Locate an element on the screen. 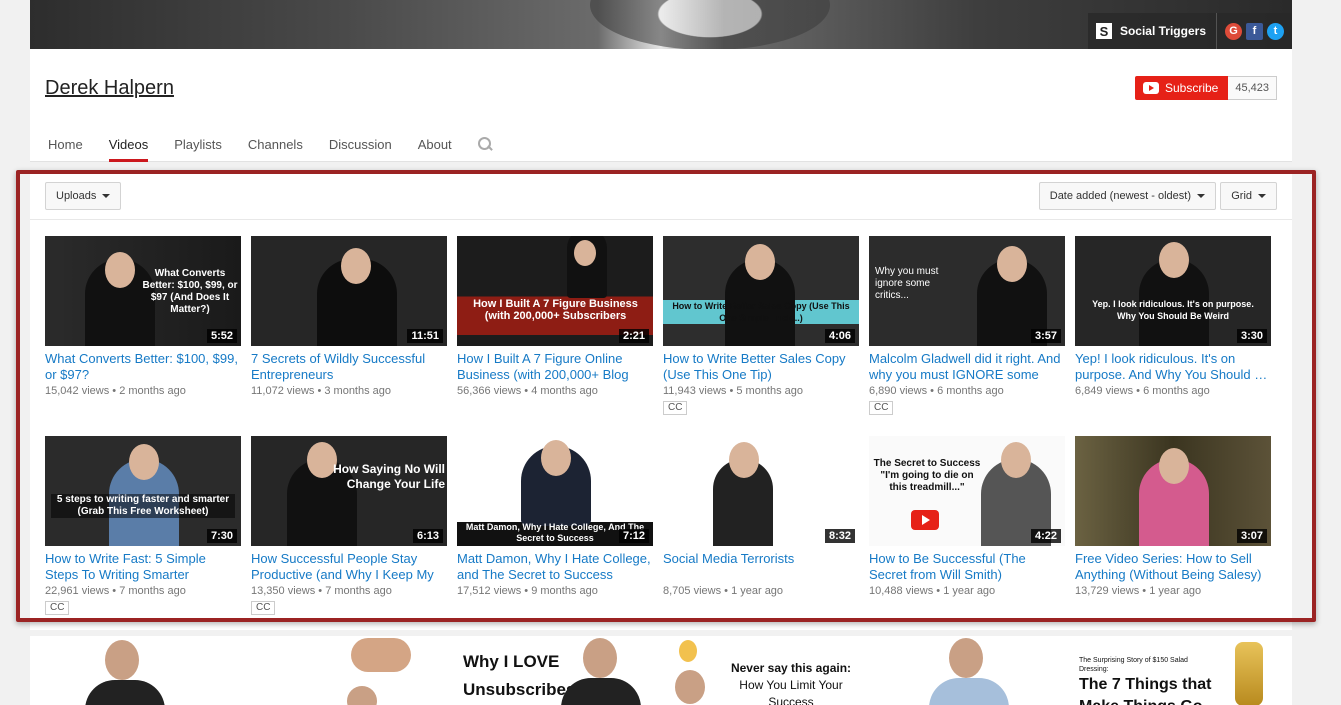  sort-dropdown: Date added (newest - oldest) is located at coordinates (1127, 196).